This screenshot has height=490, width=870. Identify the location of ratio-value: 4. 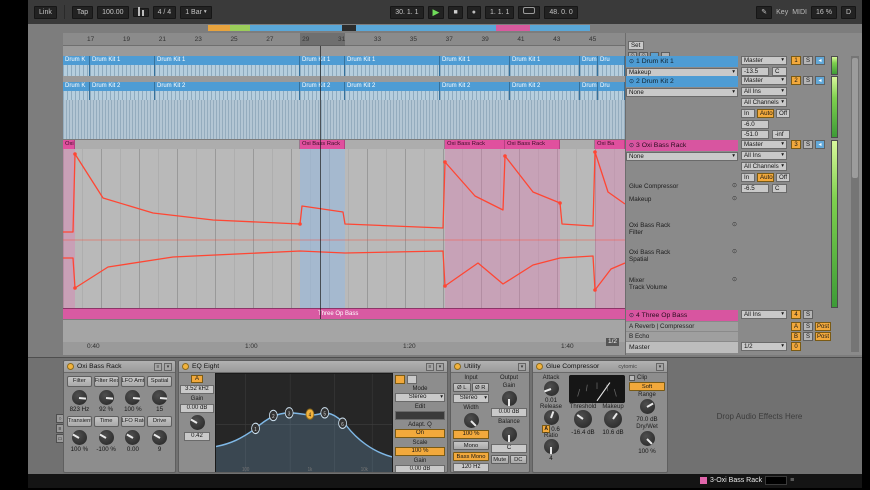
(551, 458).